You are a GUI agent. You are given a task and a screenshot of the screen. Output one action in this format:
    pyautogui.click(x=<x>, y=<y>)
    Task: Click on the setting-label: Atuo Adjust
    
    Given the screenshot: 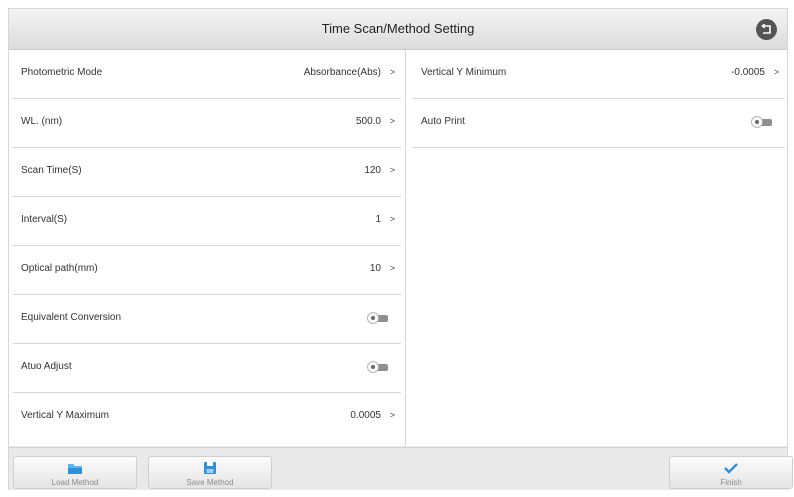 What is the action you would take?
    pyautogui.click(x=46, y=366)
    